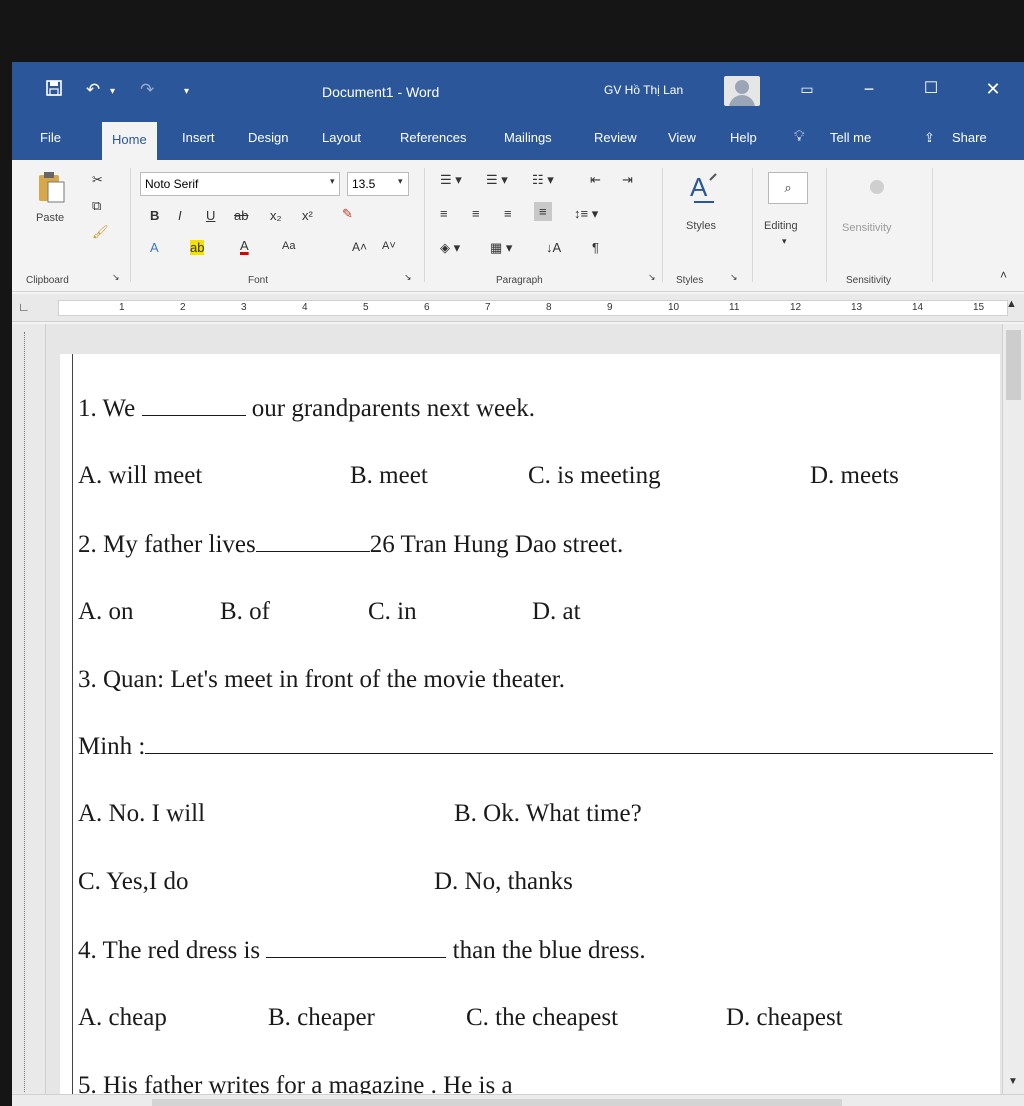  What do you see at coordinates (931, 89) in the screenshot?
I see `maximize-icon: ☐` at bounding box center [931, 89].